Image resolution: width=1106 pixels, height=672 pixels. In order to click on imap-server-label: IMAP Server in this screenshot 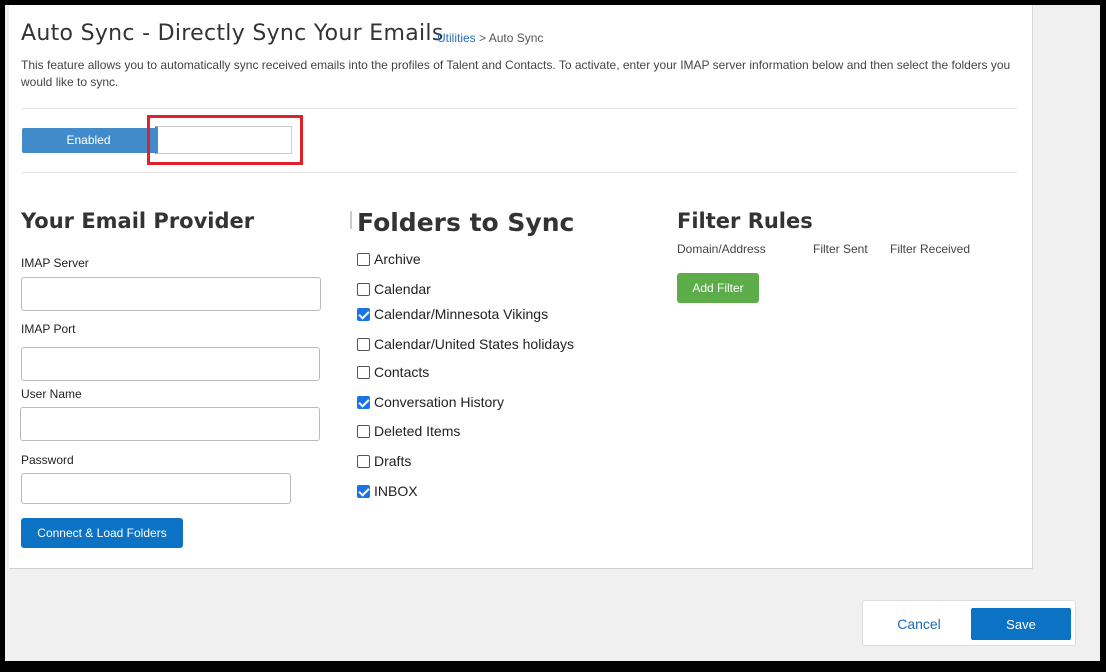, I will do `click(55, 263)`.